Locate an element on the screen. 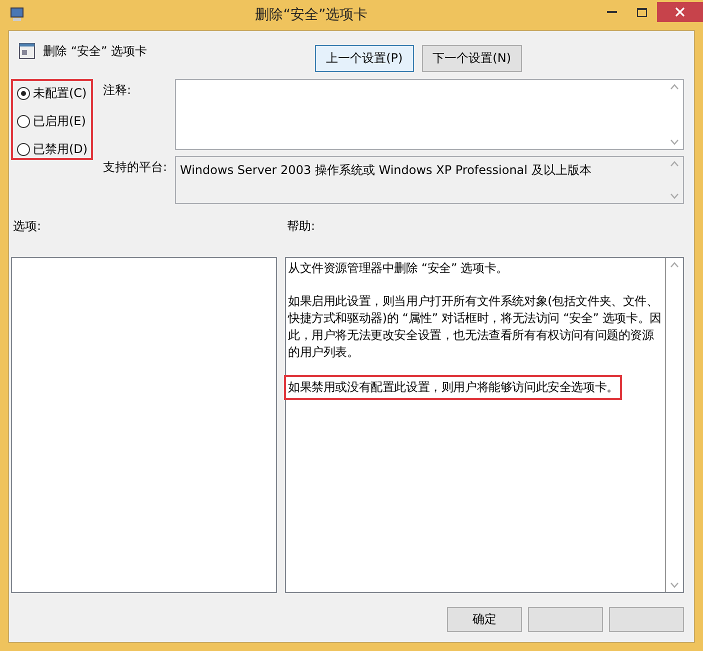 This screenshot has height=651, width=703. panel-label: 帮助: is located at coordinates (301, 226).